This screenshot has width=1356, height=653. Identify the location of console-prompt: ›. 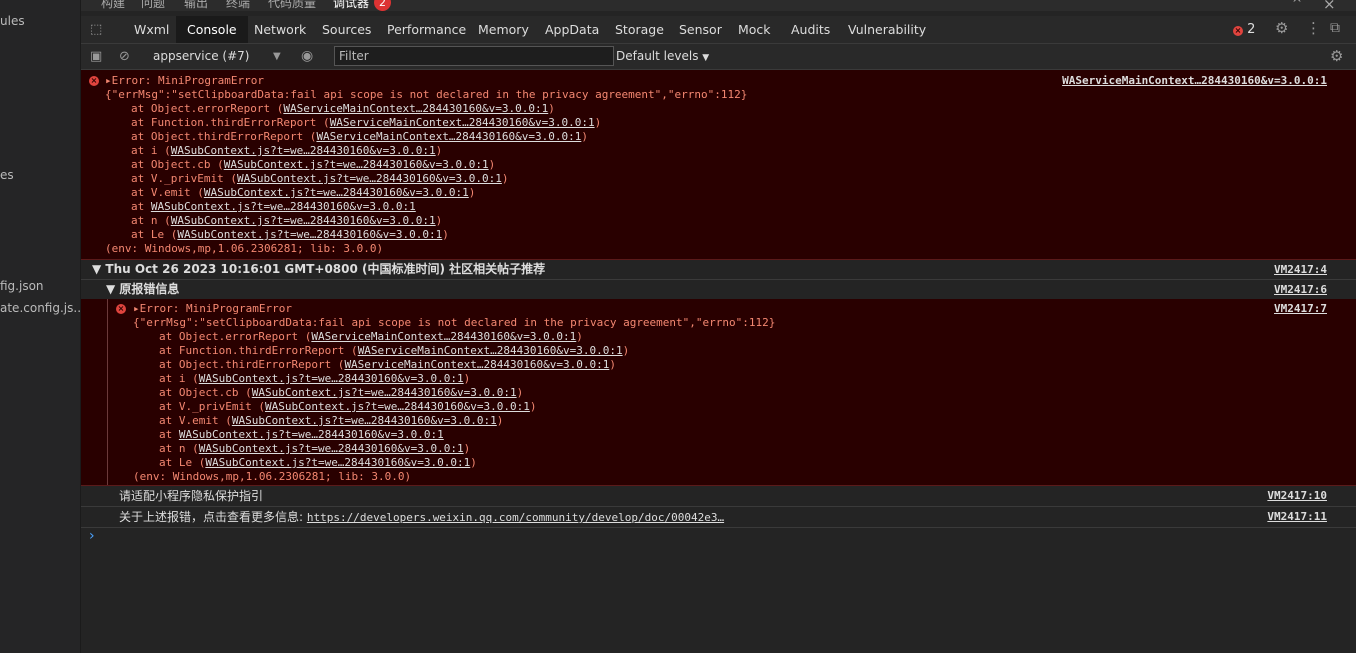
(92, 536).